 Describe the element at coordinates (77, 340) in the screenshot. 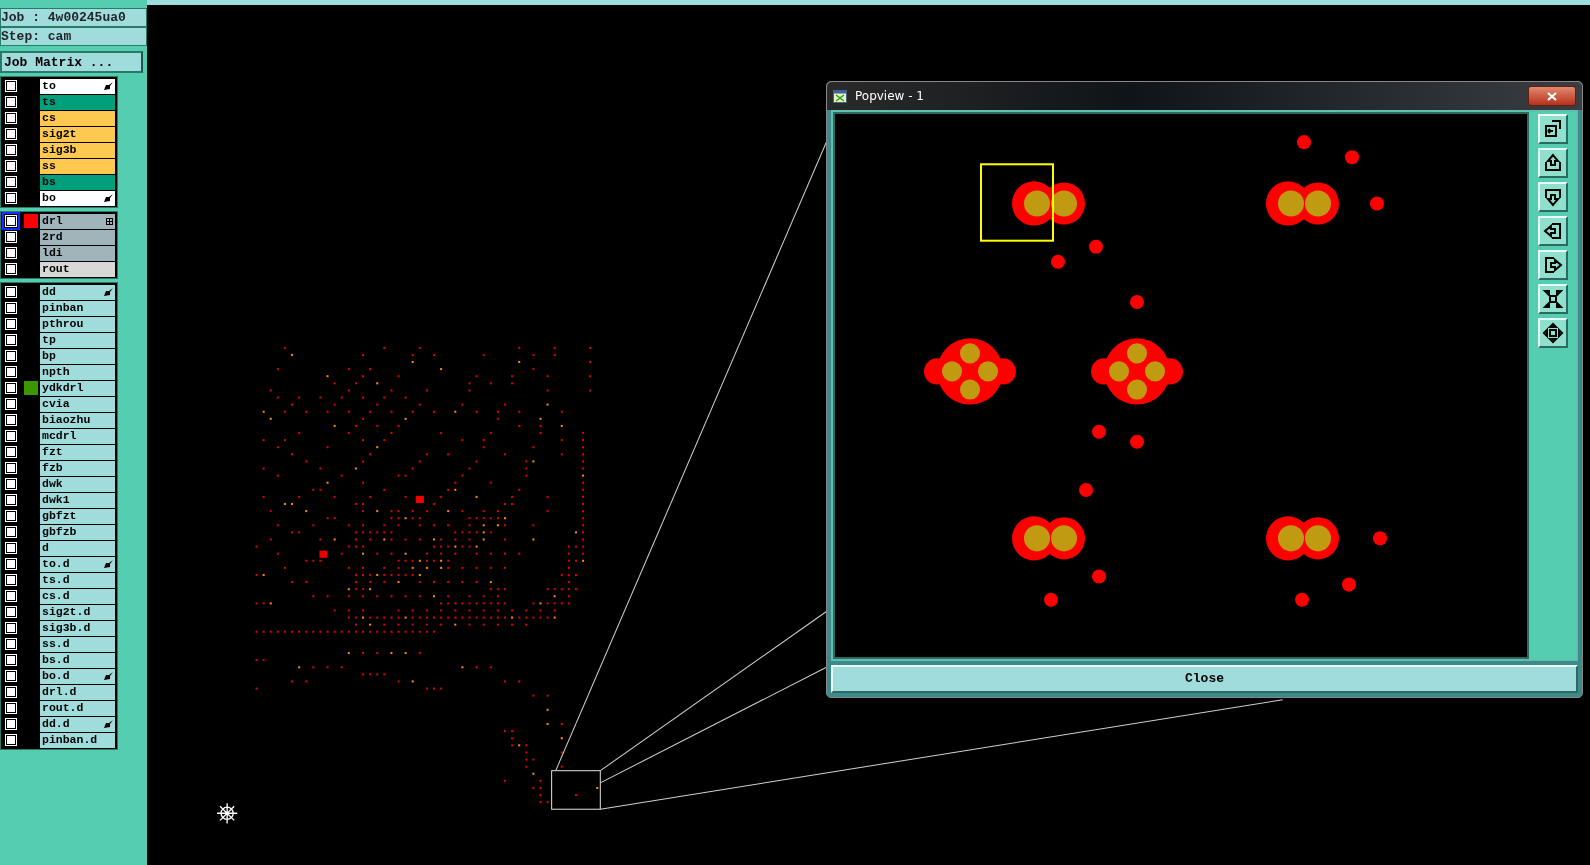

I see `layer-name: tp` at that location.